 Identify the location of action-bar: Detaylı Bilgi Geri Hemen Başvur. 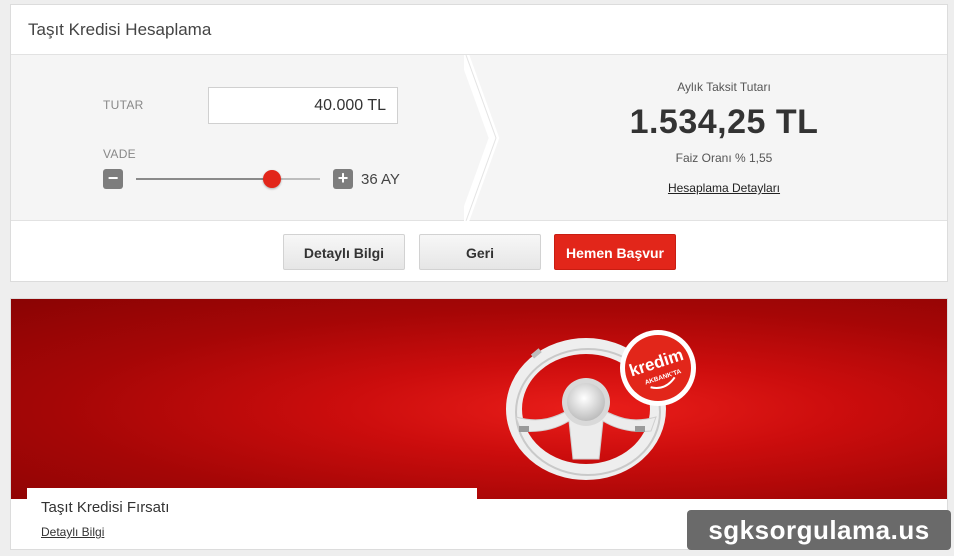
(479, 252).